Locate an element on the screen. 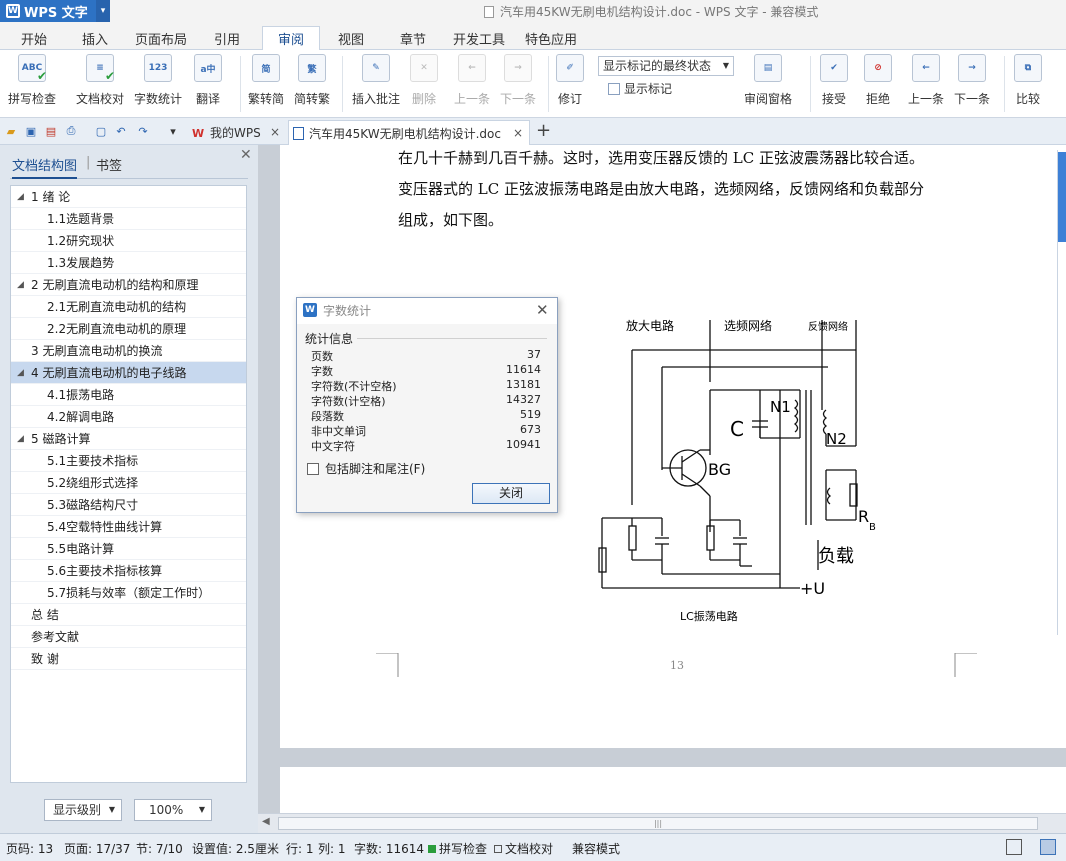 Image resolution: width=1066 pixels, height=861 pixels. include-footnotes-checkbox: 包括脚注和尾注(F) is located at coordinates (366, 468).